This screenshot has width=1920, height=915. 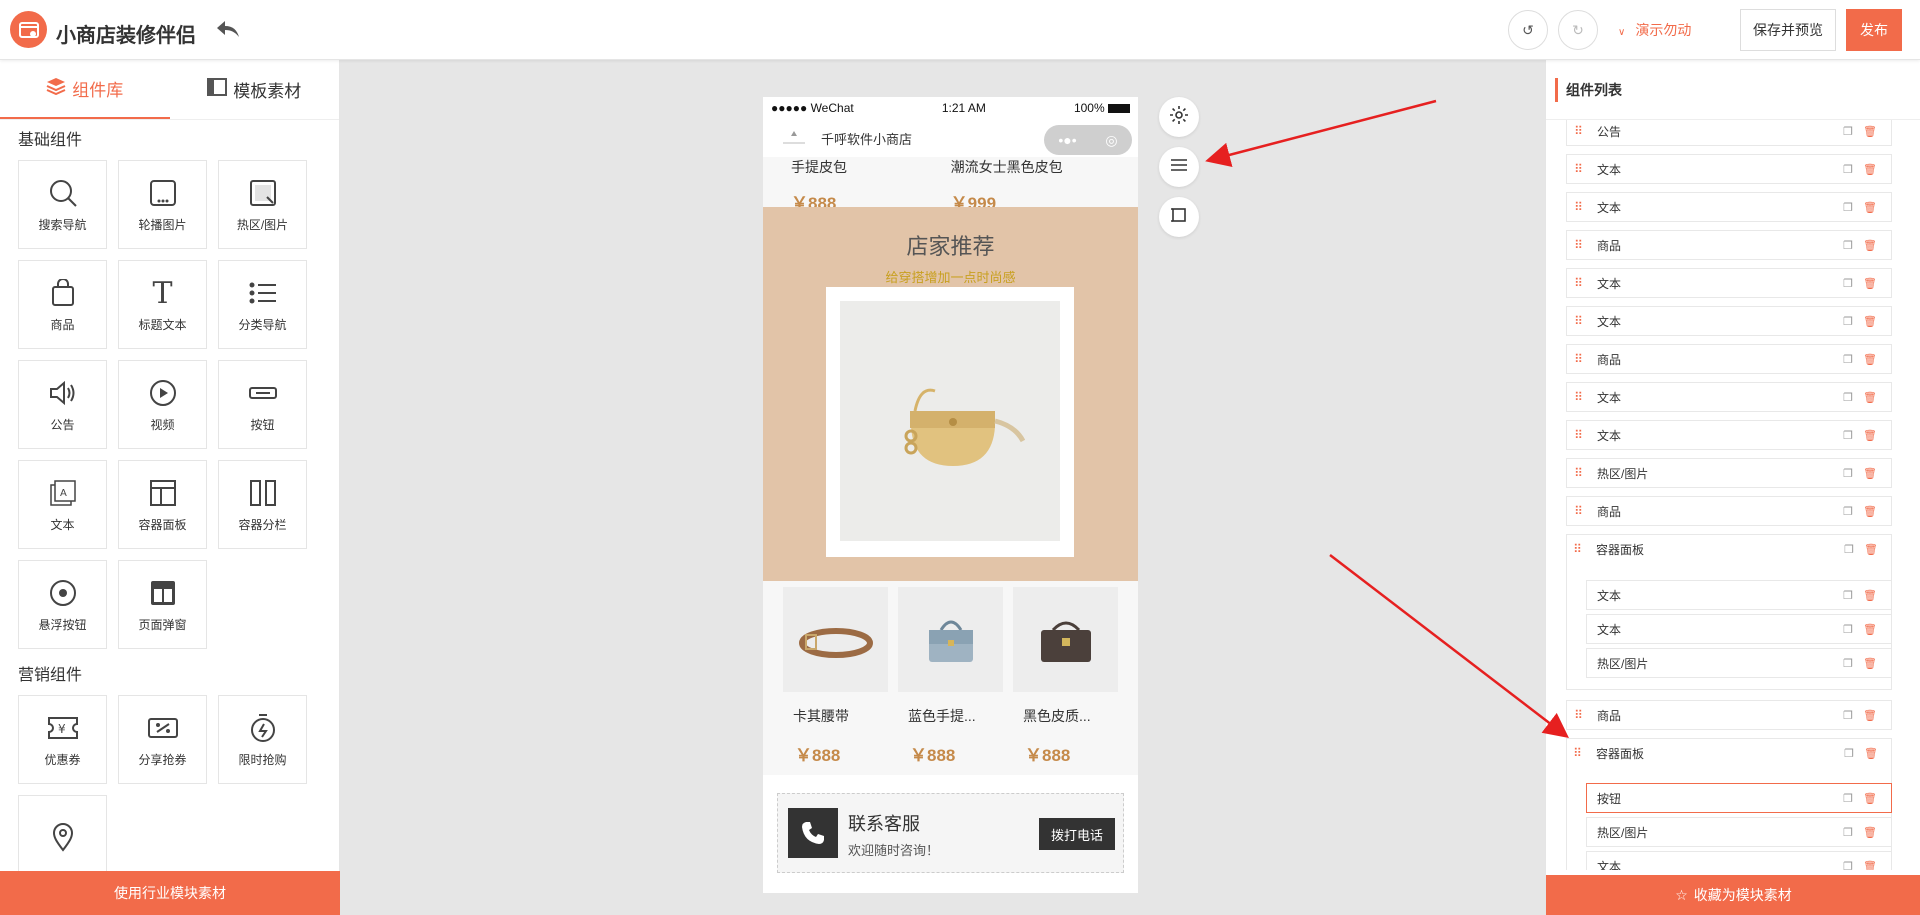 I want to click on component-title-text: T 标题文本, so click(x=162, y=304).